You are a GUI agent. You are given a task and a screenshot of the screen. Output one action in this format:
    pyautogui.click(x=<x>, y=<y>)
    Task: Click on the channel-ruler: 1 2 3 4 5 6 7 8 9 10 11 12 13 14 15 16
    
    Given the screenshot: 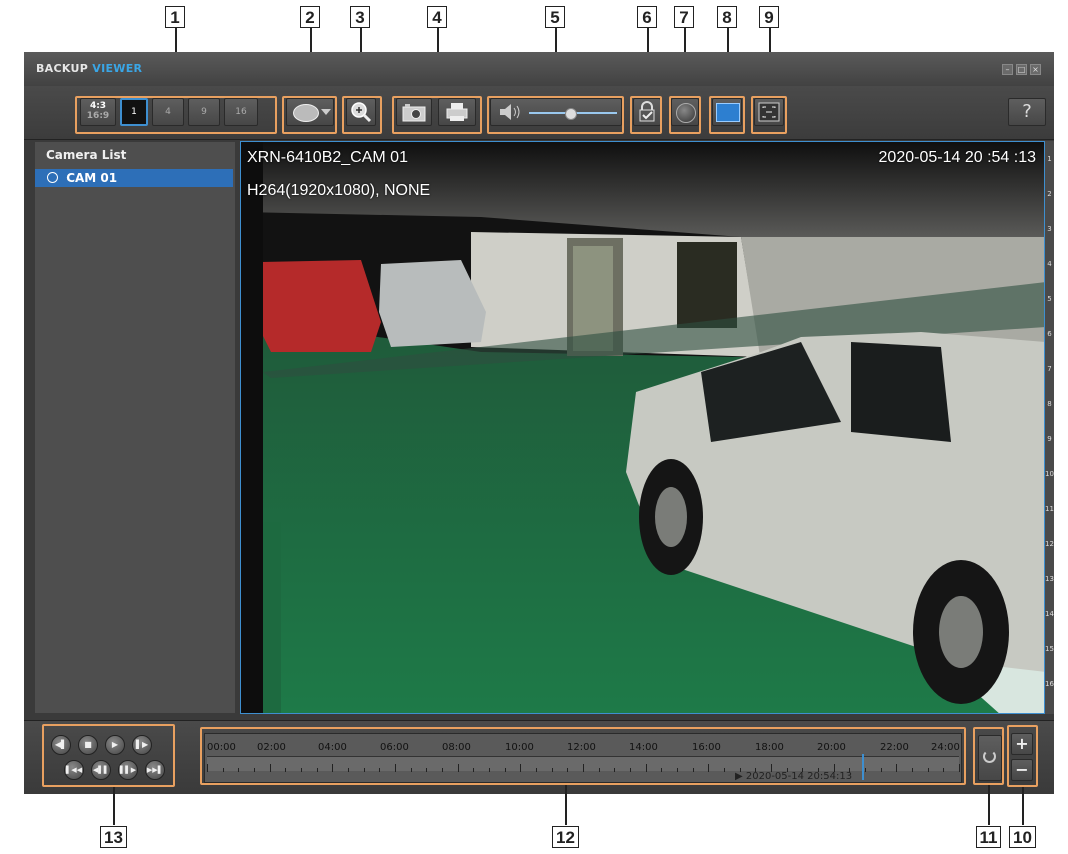 What is the action you would take?
    pyautogui.click(x=1049, y=427)
    